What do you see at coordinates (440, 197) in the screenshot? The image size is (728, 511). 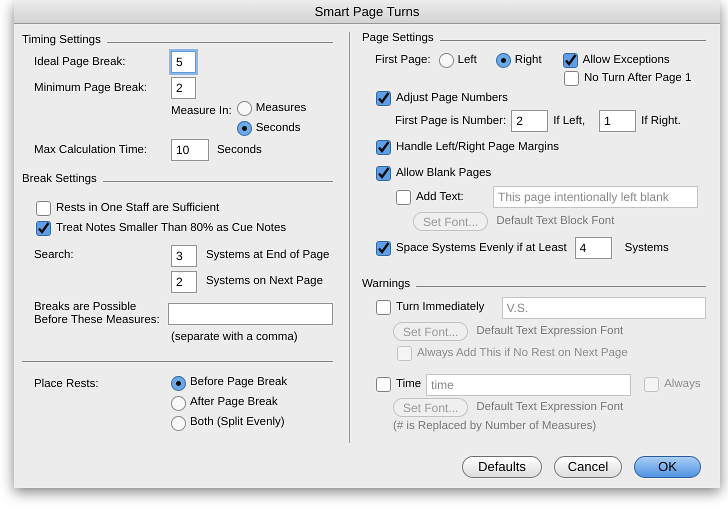 I see `checkbox-label: Add Text:` at bounding box center [440, 197].